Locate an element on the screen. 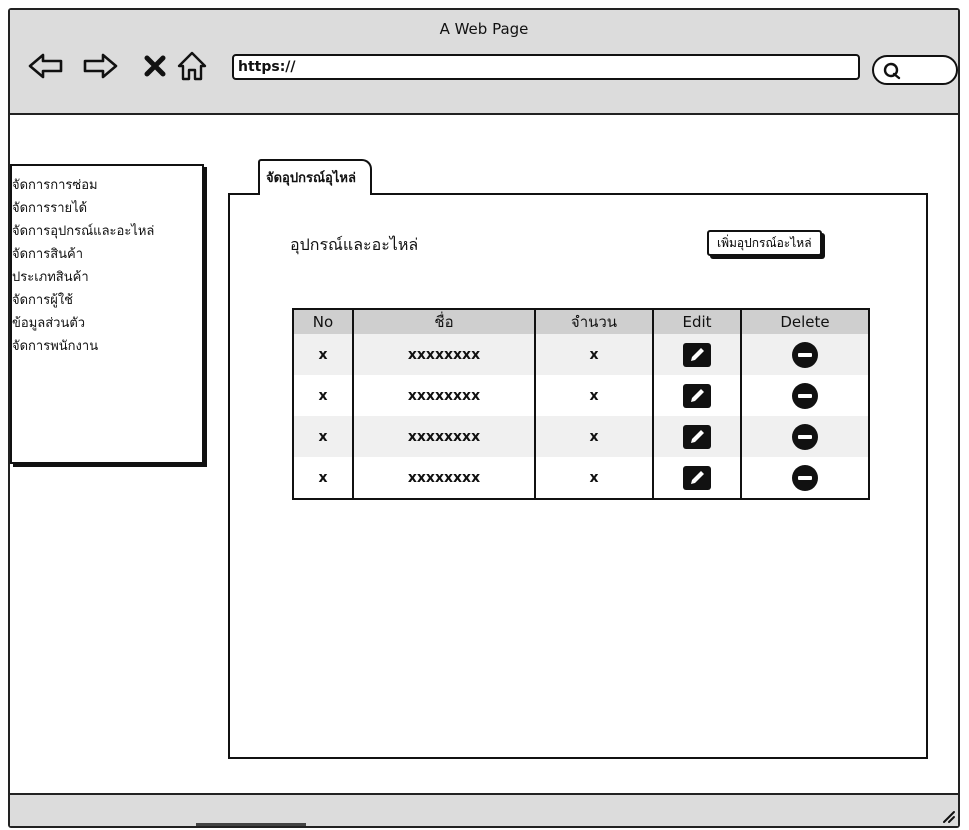  forward-arrow-icon is located at coordinates (100, 66).